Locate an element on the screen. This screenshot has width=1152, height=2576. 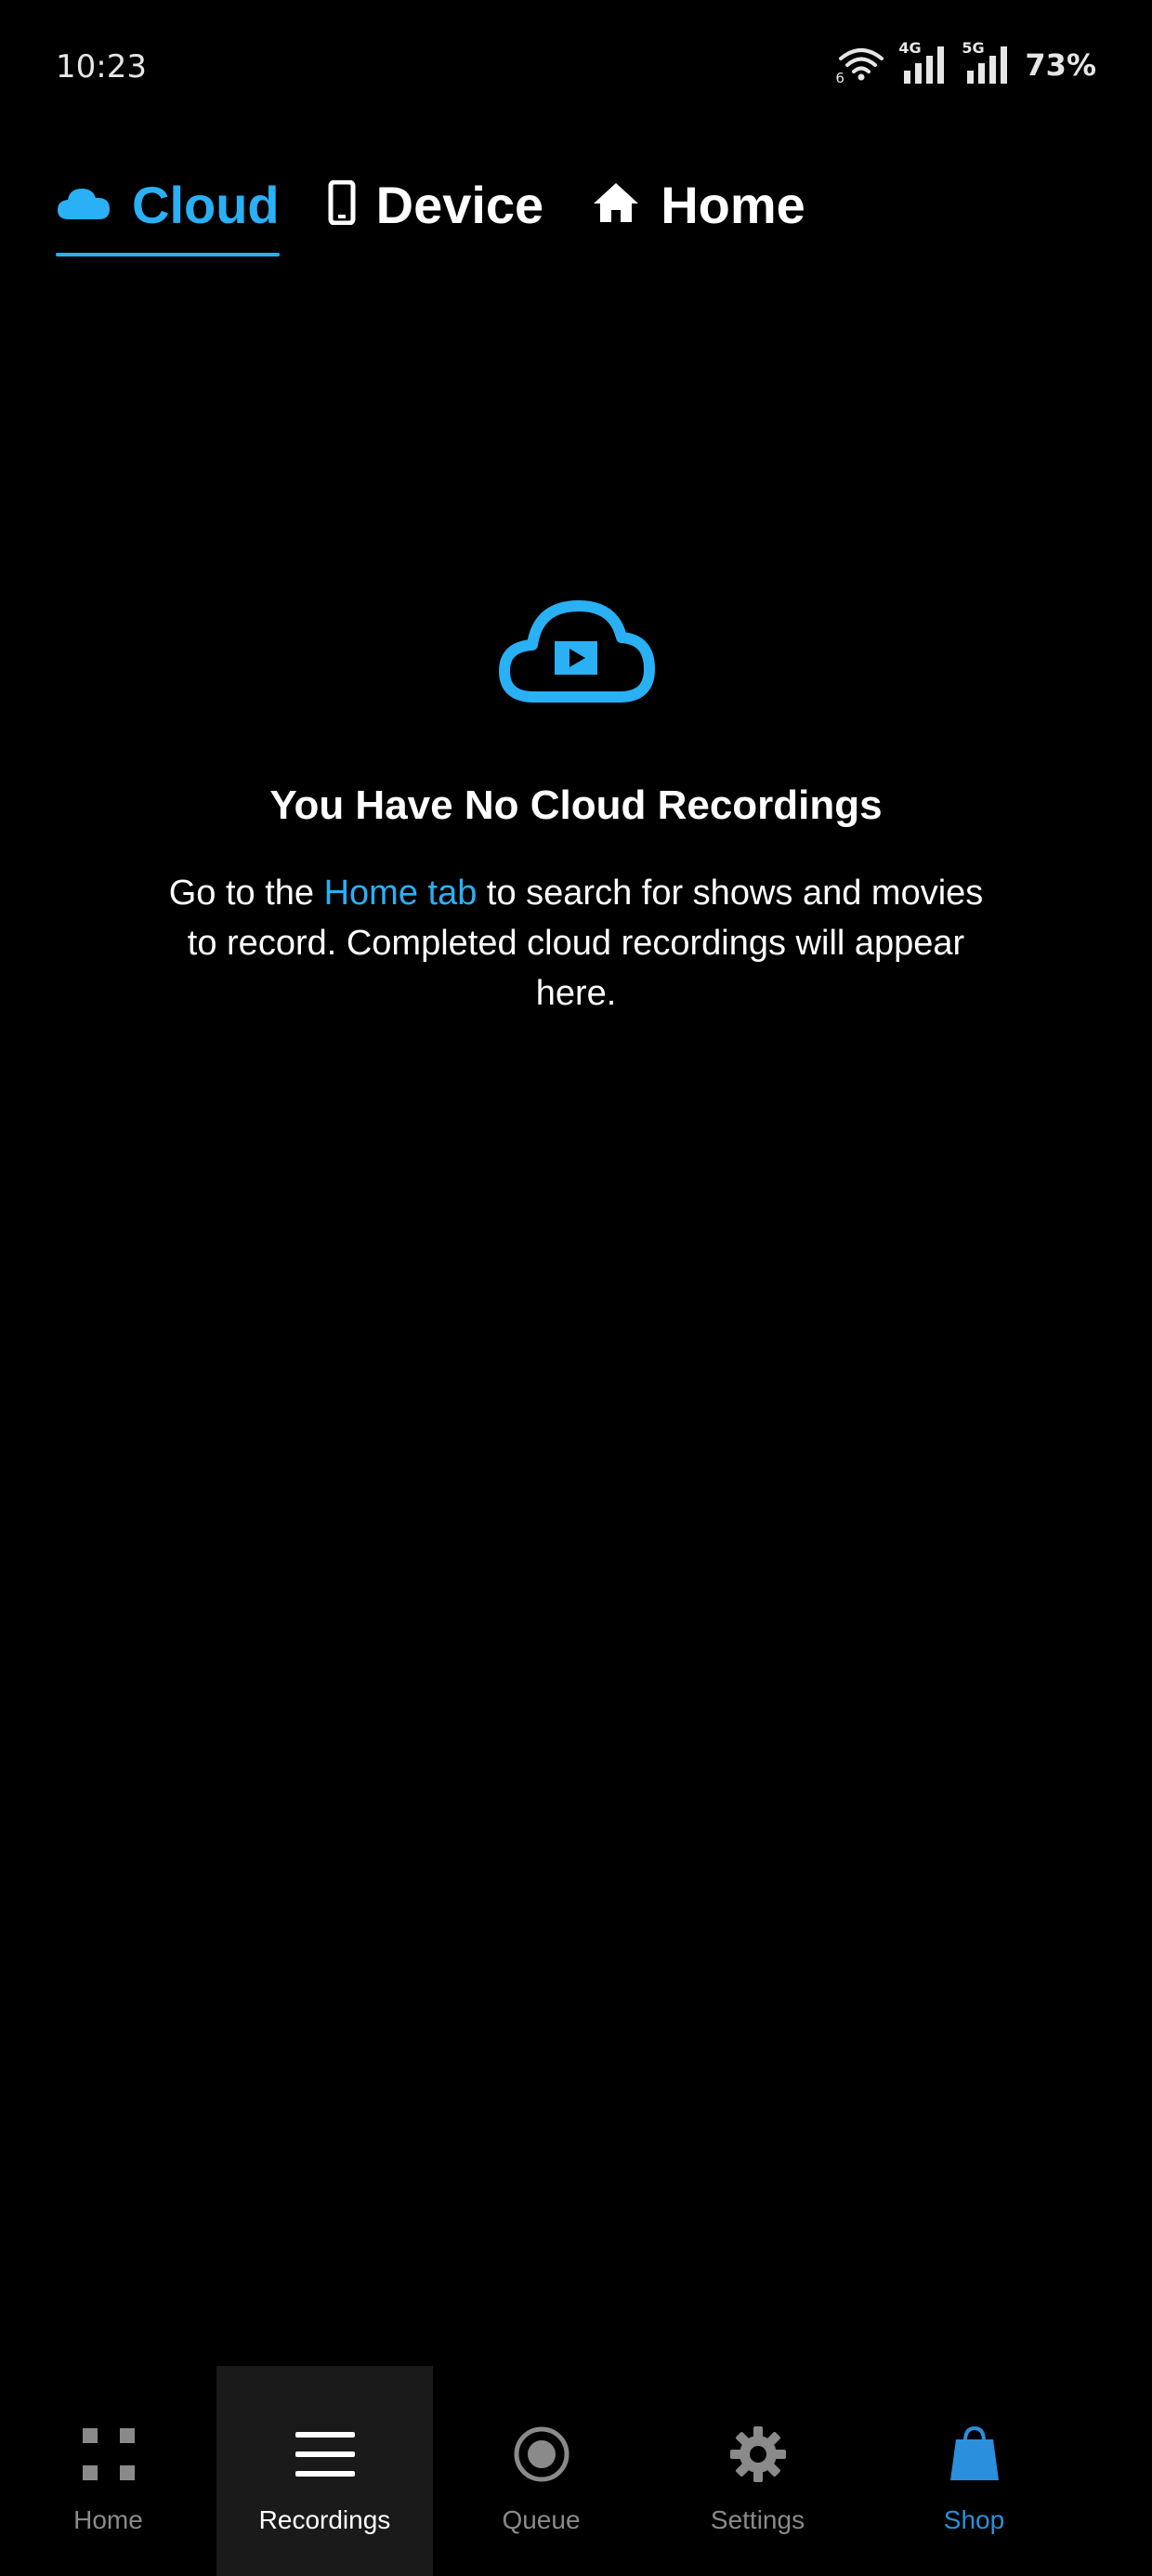
tab-home-label: Home is located at coordinates (733, 204).